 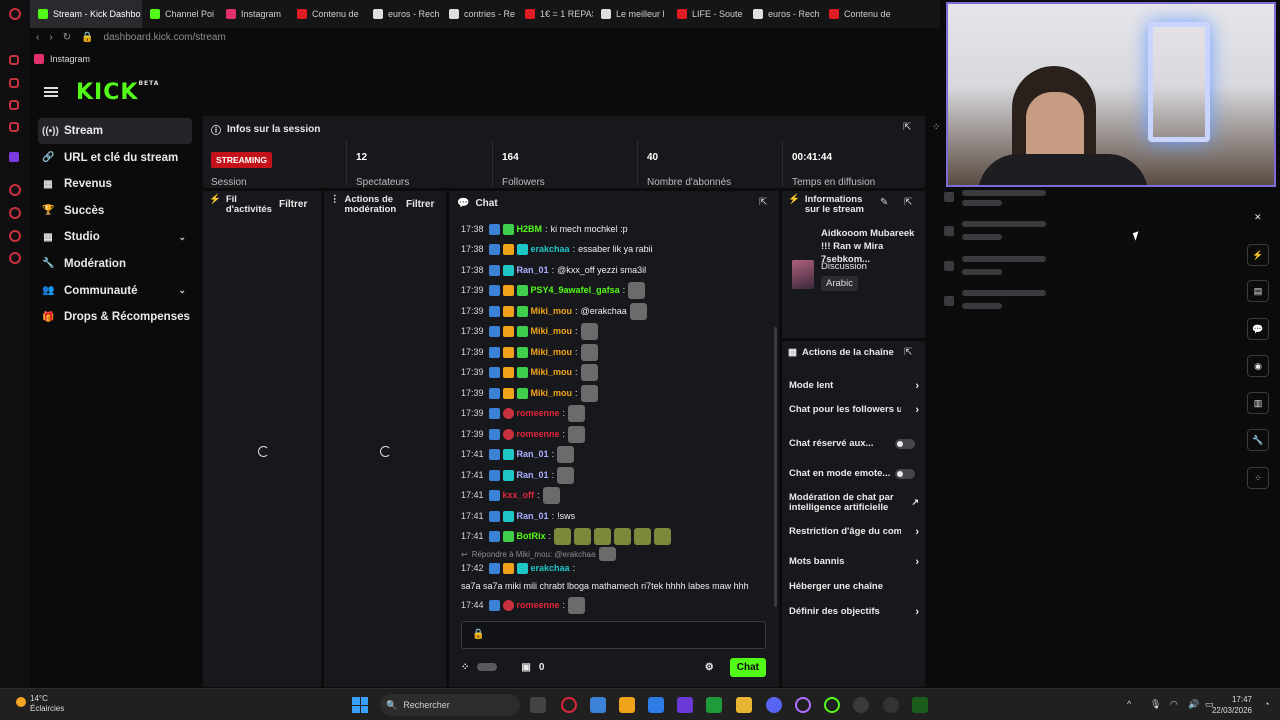 What do you see at coordinates (555, 14) in the screenshot?
I see `browser-tab: 1€ = 1 REPAS` at bounding box center [555, 14].